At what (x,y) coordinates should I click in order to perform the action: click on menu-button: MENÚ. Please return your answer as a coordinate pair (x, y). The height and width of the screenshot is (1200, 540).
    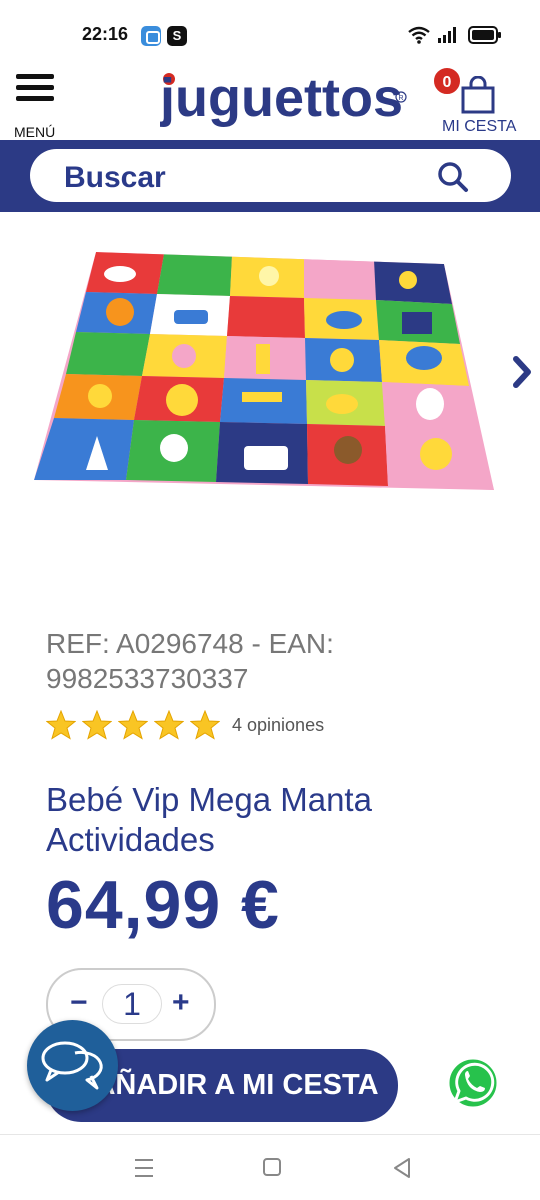
    Looking at the image, I should click on (37, 107).